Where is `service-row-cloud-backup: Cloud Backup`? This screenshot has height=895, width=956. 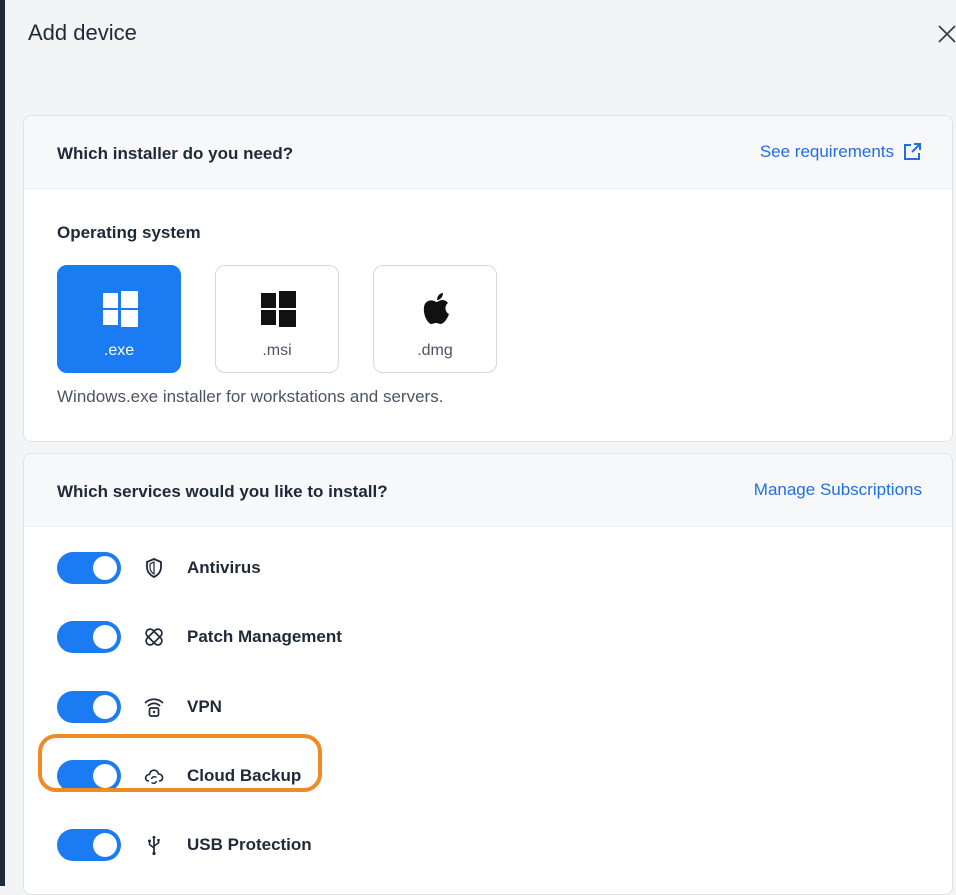 service-row-cloud-backup: Cloud Backup is located at coordinates (357, 776).